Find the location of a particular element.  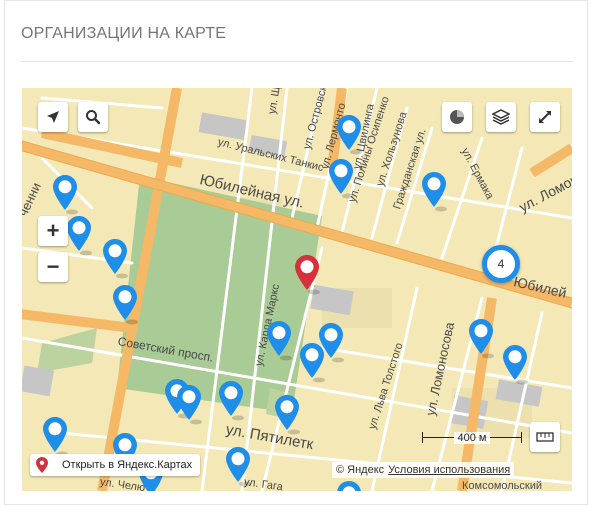

search-button is located at coordinates (93, 117).